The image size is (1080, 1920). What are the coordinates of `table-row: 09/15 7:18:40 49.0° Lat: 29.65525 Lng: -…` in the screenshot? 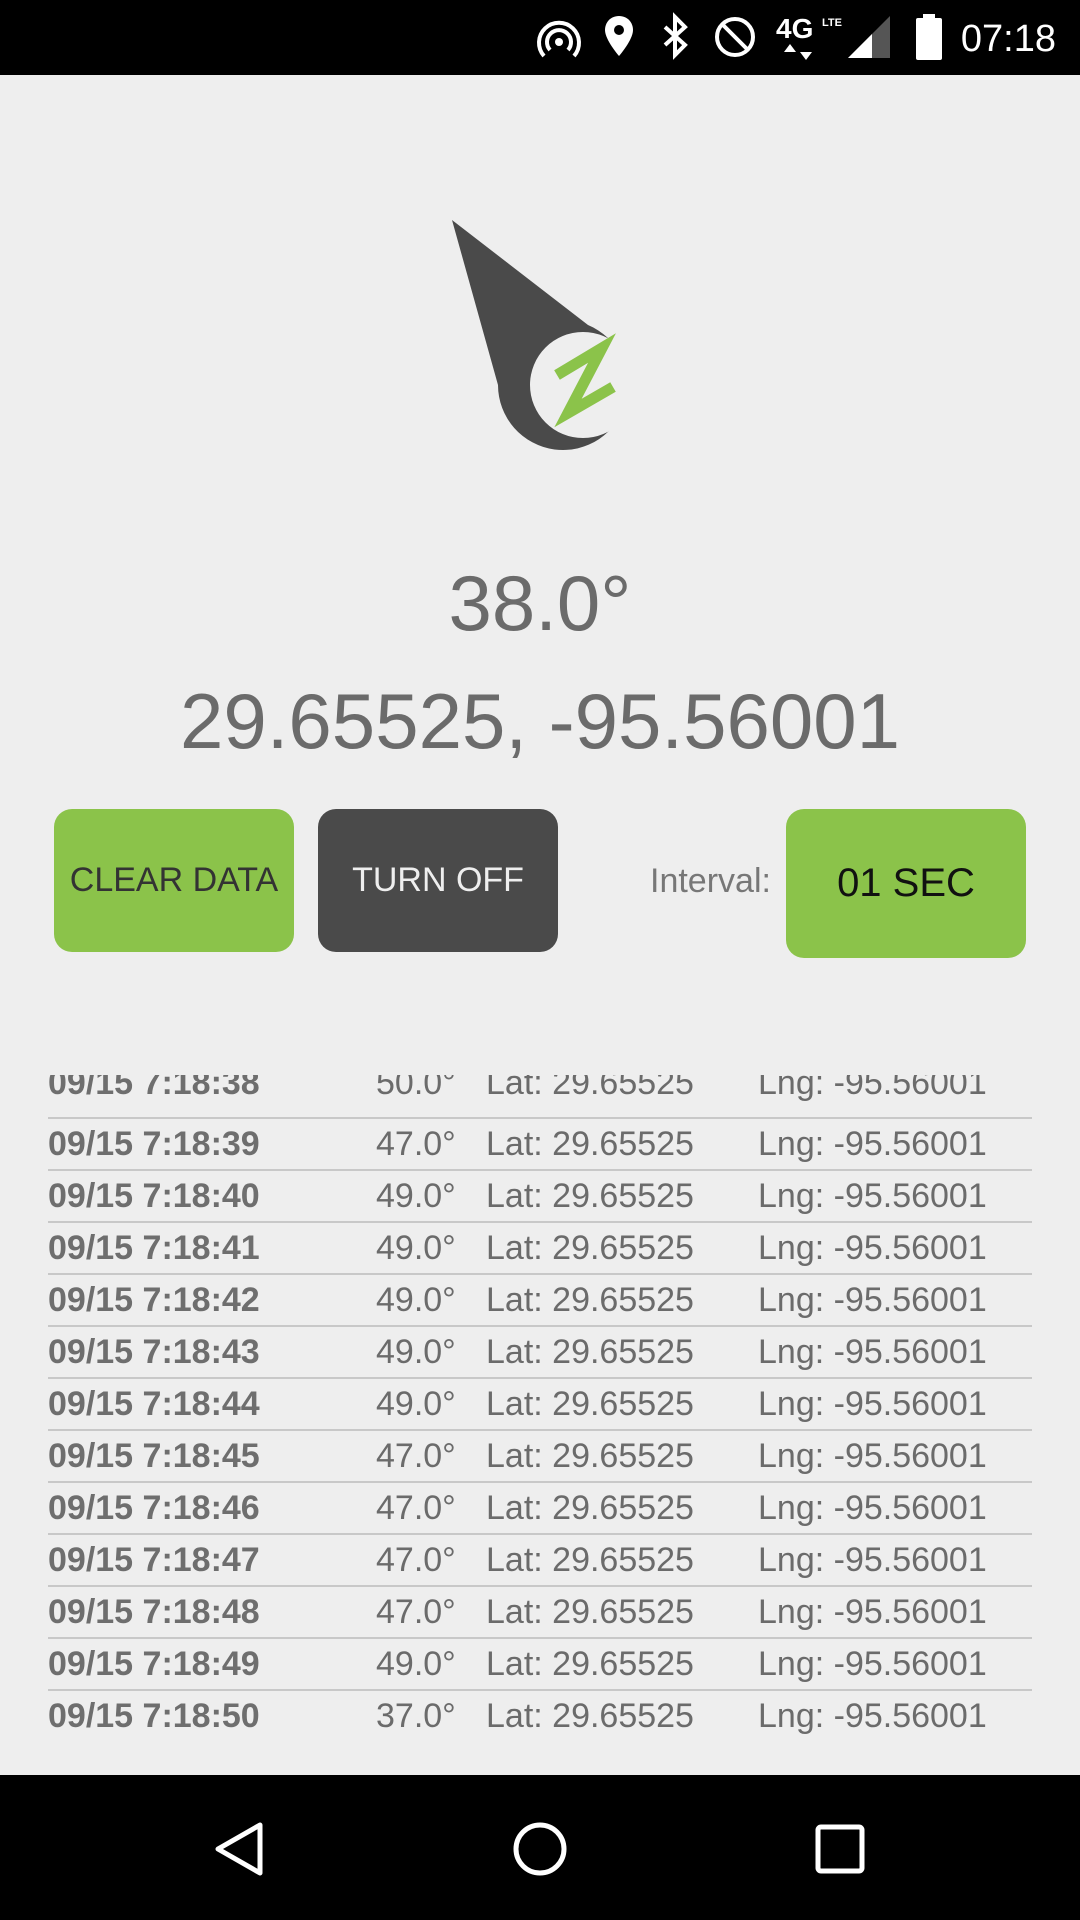 It's located at (540, 1197).